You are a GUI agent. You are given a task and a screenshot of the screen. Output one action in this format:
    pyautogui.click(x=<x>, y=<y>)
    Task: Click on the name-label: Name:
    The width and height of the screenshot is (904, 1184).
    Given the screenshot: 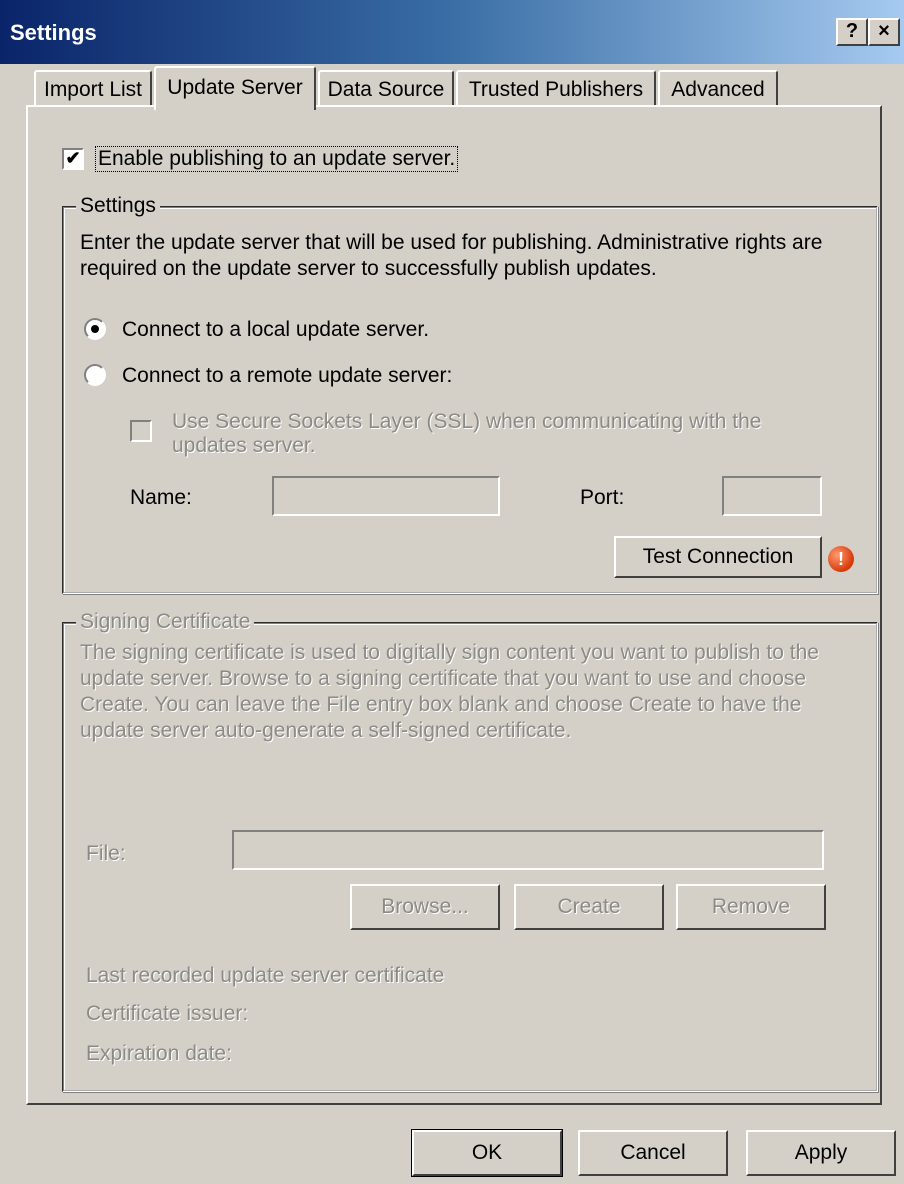 What is the action you would take?
    pyautogui.click(x=161, y=497)
    